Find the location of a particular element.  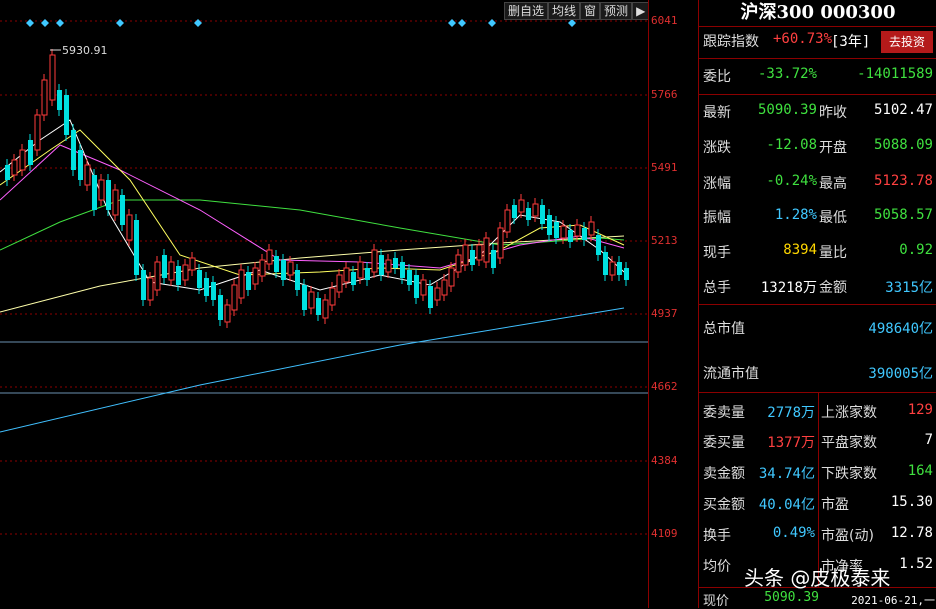

y-tick: 6041 is located at coordinates (664, 20).